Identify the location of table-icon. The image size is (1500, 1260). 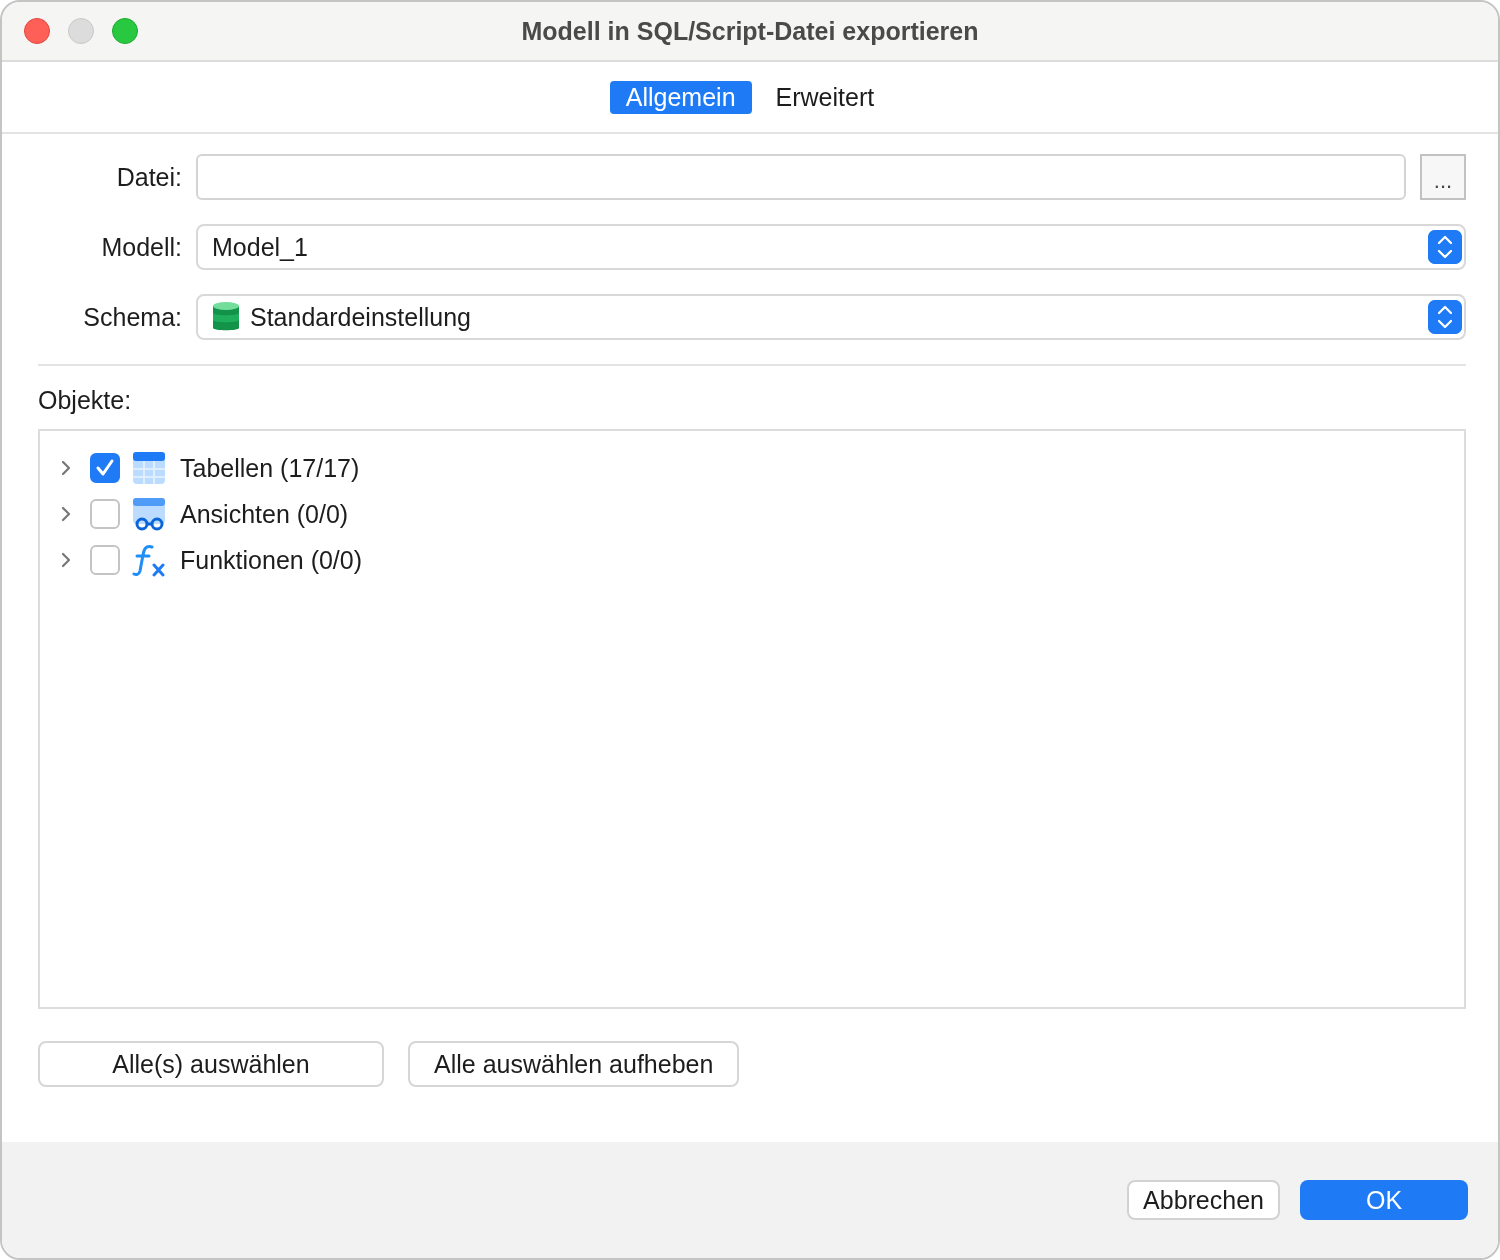
(149, 468).